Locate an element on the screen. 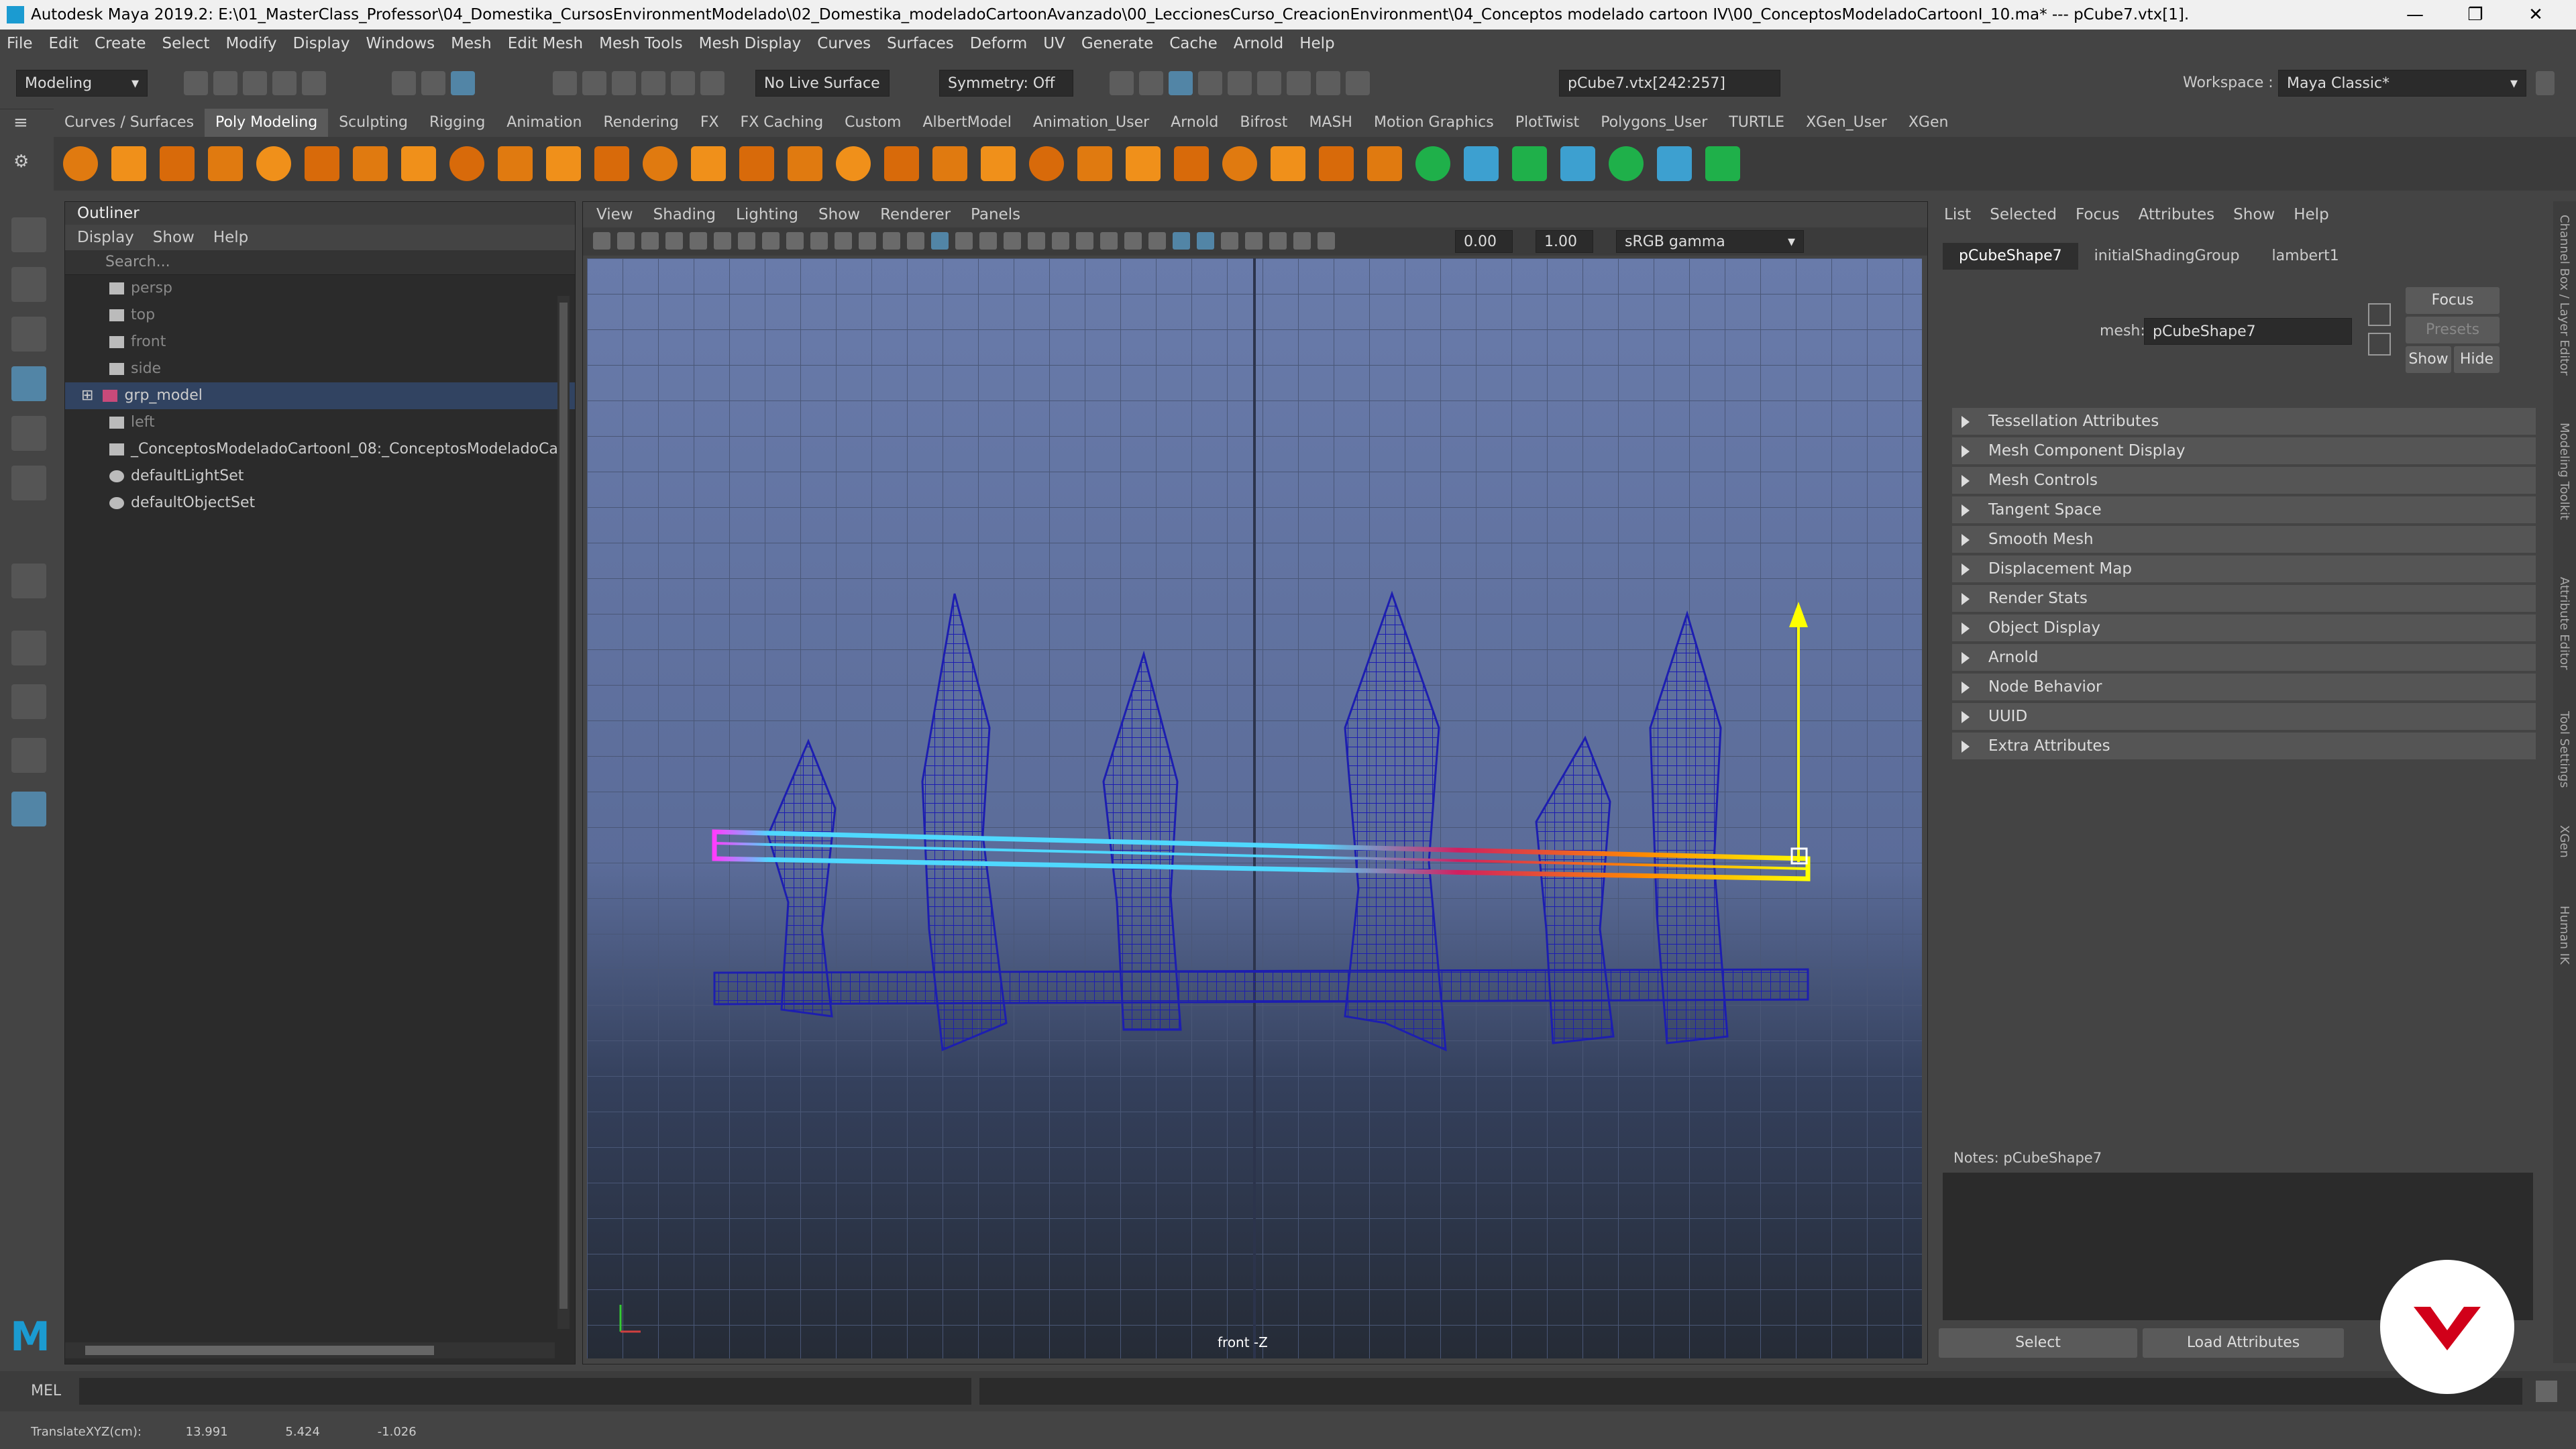 The image size is (2576, 1449). menu-uv: UV is located at coordinates (1054, 43).